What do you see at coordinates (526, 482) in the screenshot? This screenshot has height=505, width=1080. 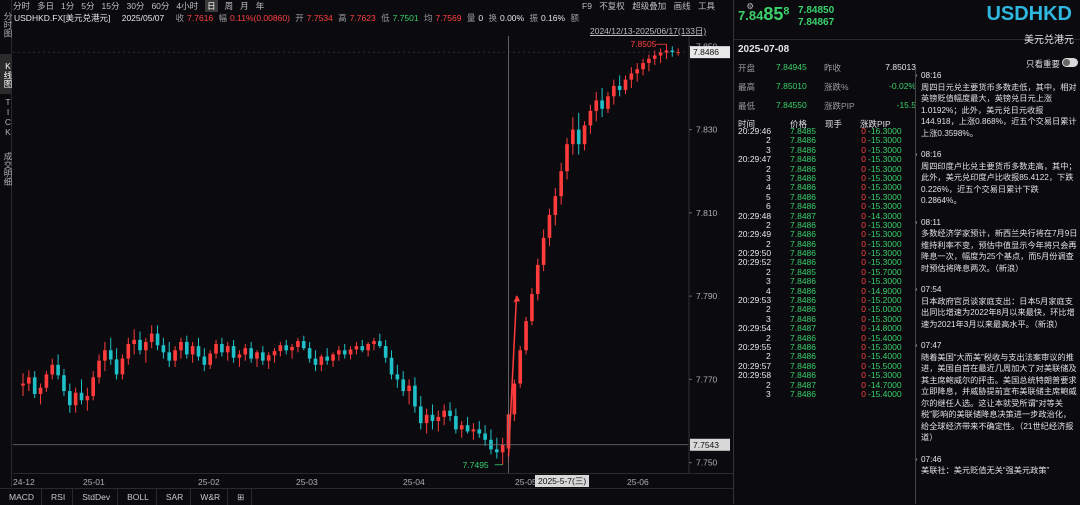 I see `x-tick-label: 25-05` at bounding box center [526, 482].